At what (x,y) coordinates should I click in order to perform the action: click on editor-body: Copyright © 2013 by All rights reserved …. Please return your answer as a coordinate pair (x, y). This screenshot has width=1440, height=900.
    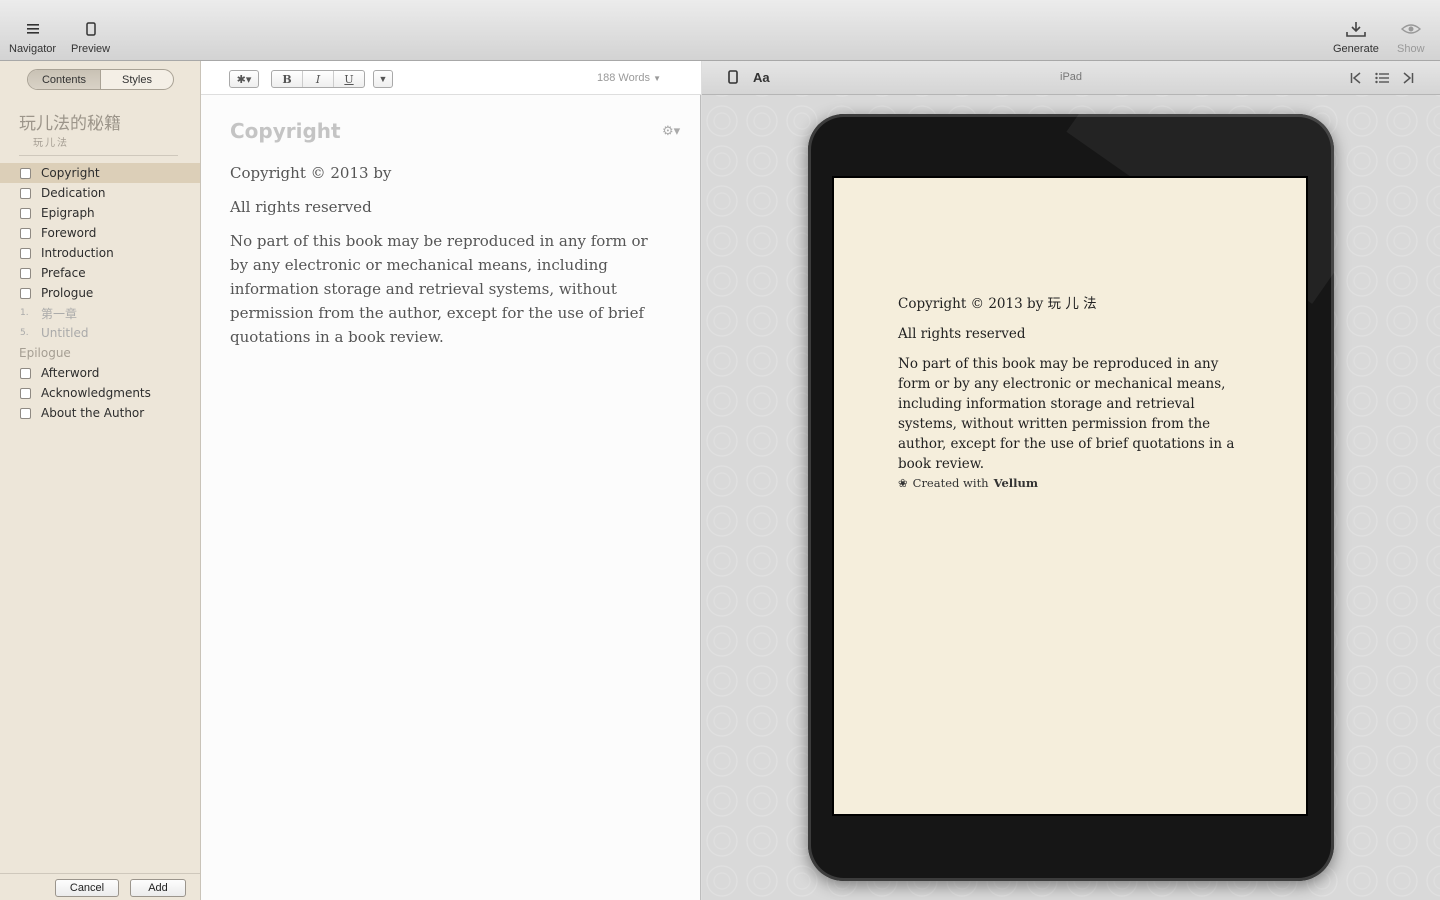
    Looking at the image, I should click on (445, 260).